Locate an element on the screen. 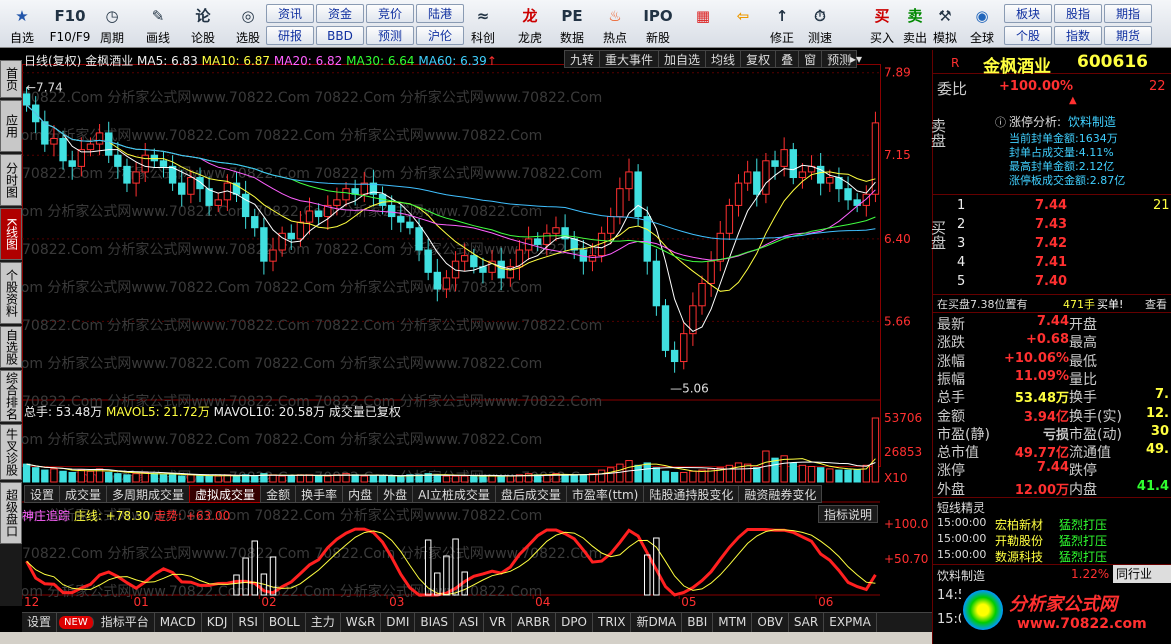  chart-btn-0: 九转 is located at coordinates (582, 59).